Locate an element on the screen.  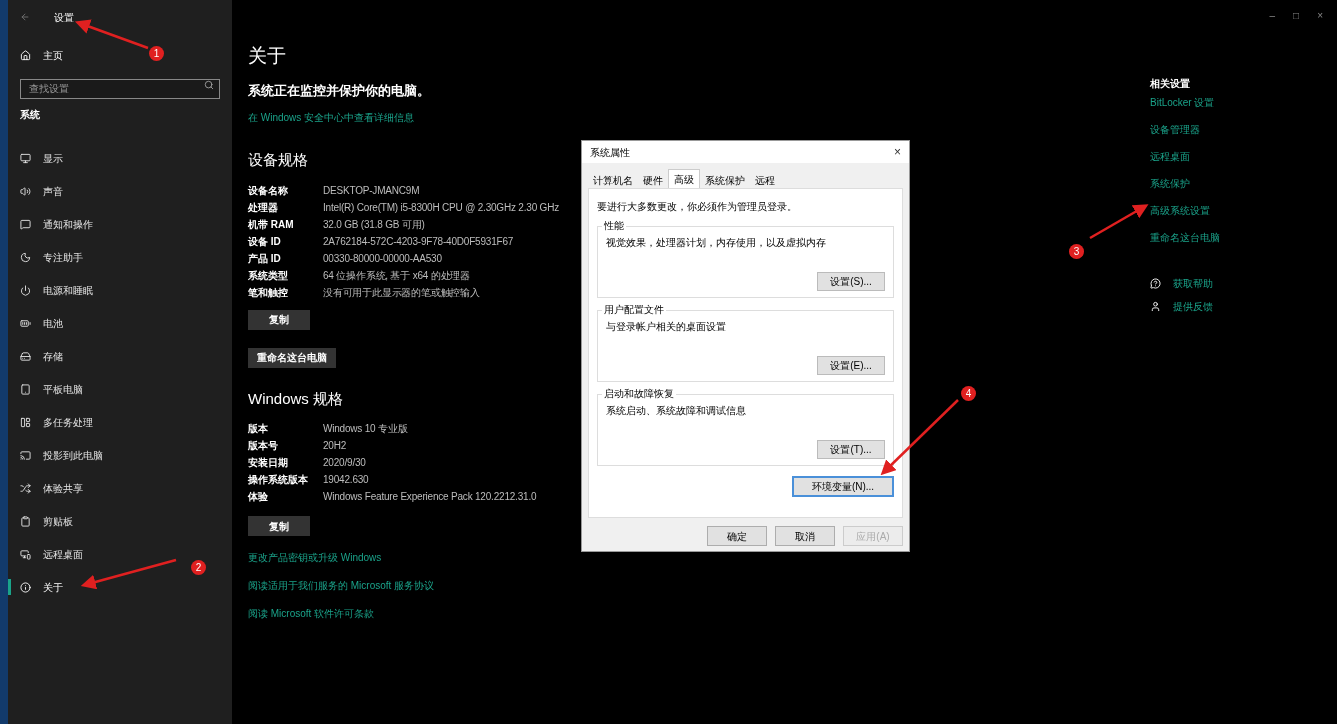
dialog-button: 取消 is located at coordinates (805, 536).